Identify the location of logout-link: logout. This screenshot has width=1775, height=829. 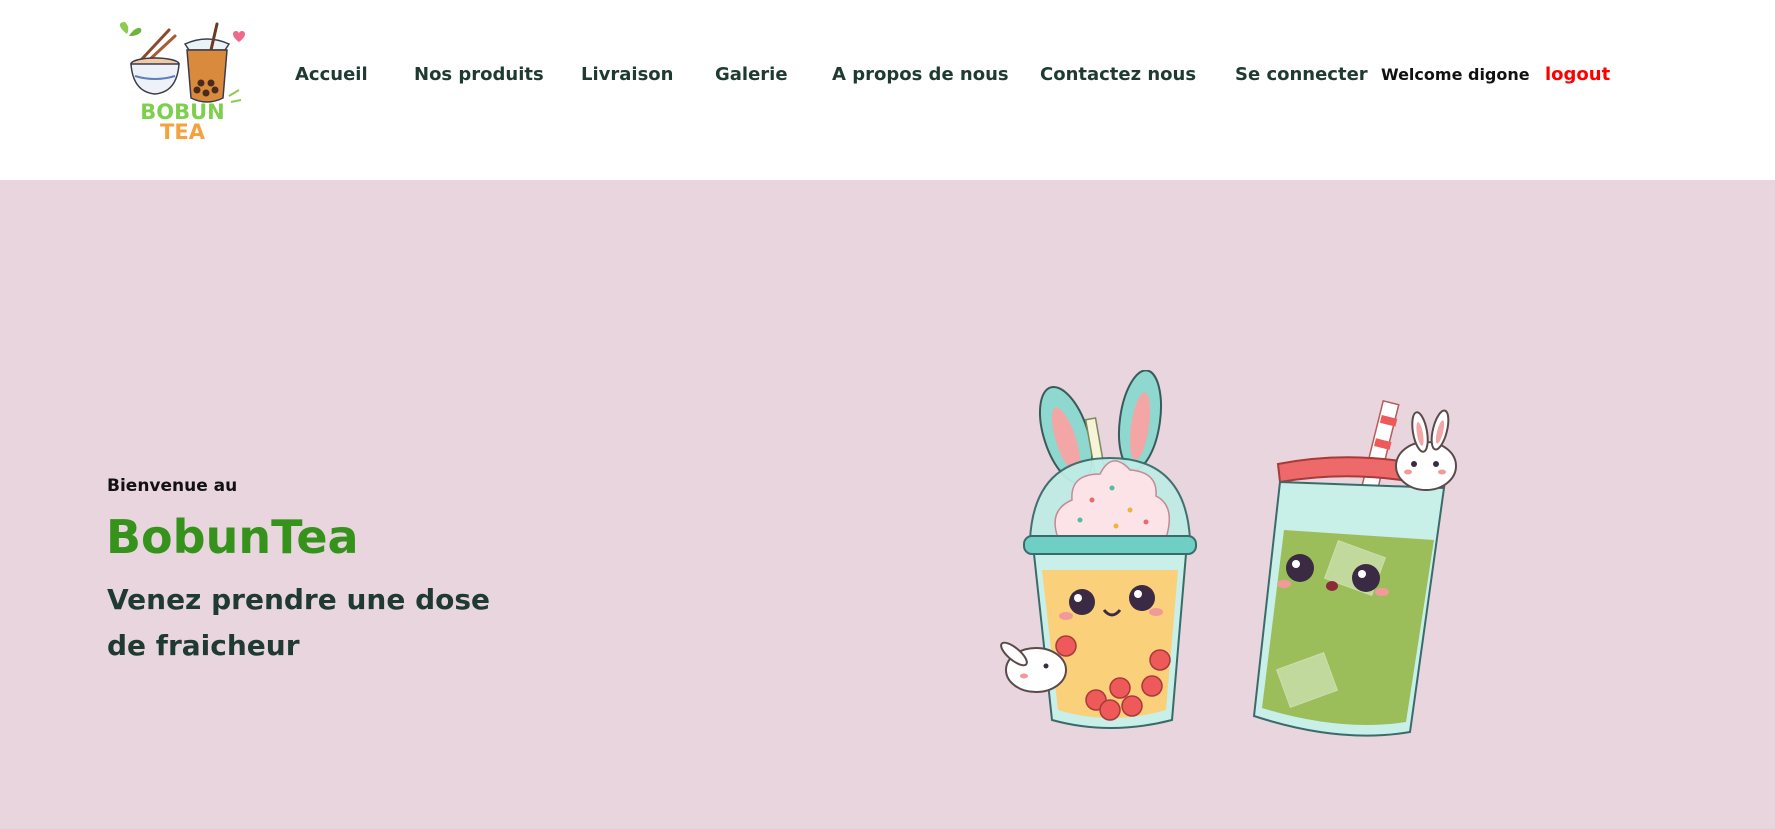
(1577, 75).